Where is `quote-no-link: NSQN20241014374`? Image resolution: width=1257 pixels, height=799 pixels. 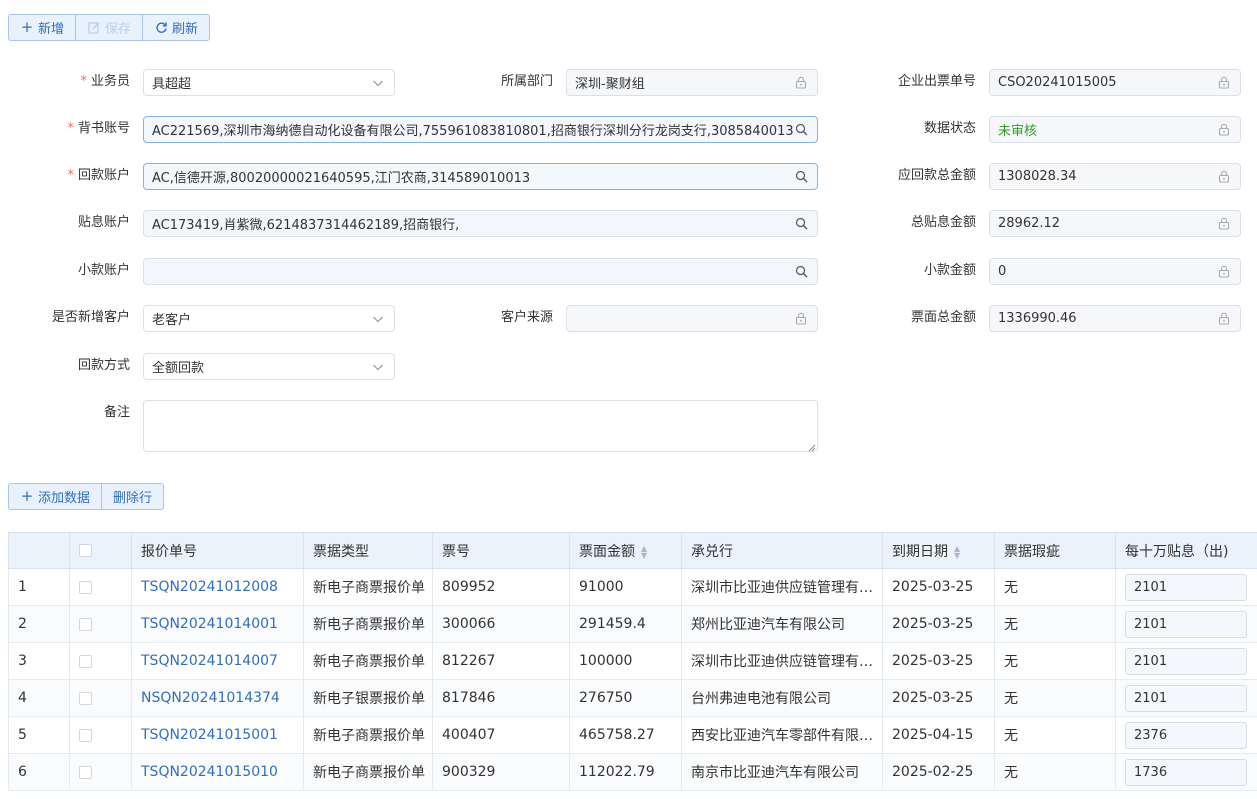
quote-no-link: NSQN20241014374 is located at coordinates (217, 698).